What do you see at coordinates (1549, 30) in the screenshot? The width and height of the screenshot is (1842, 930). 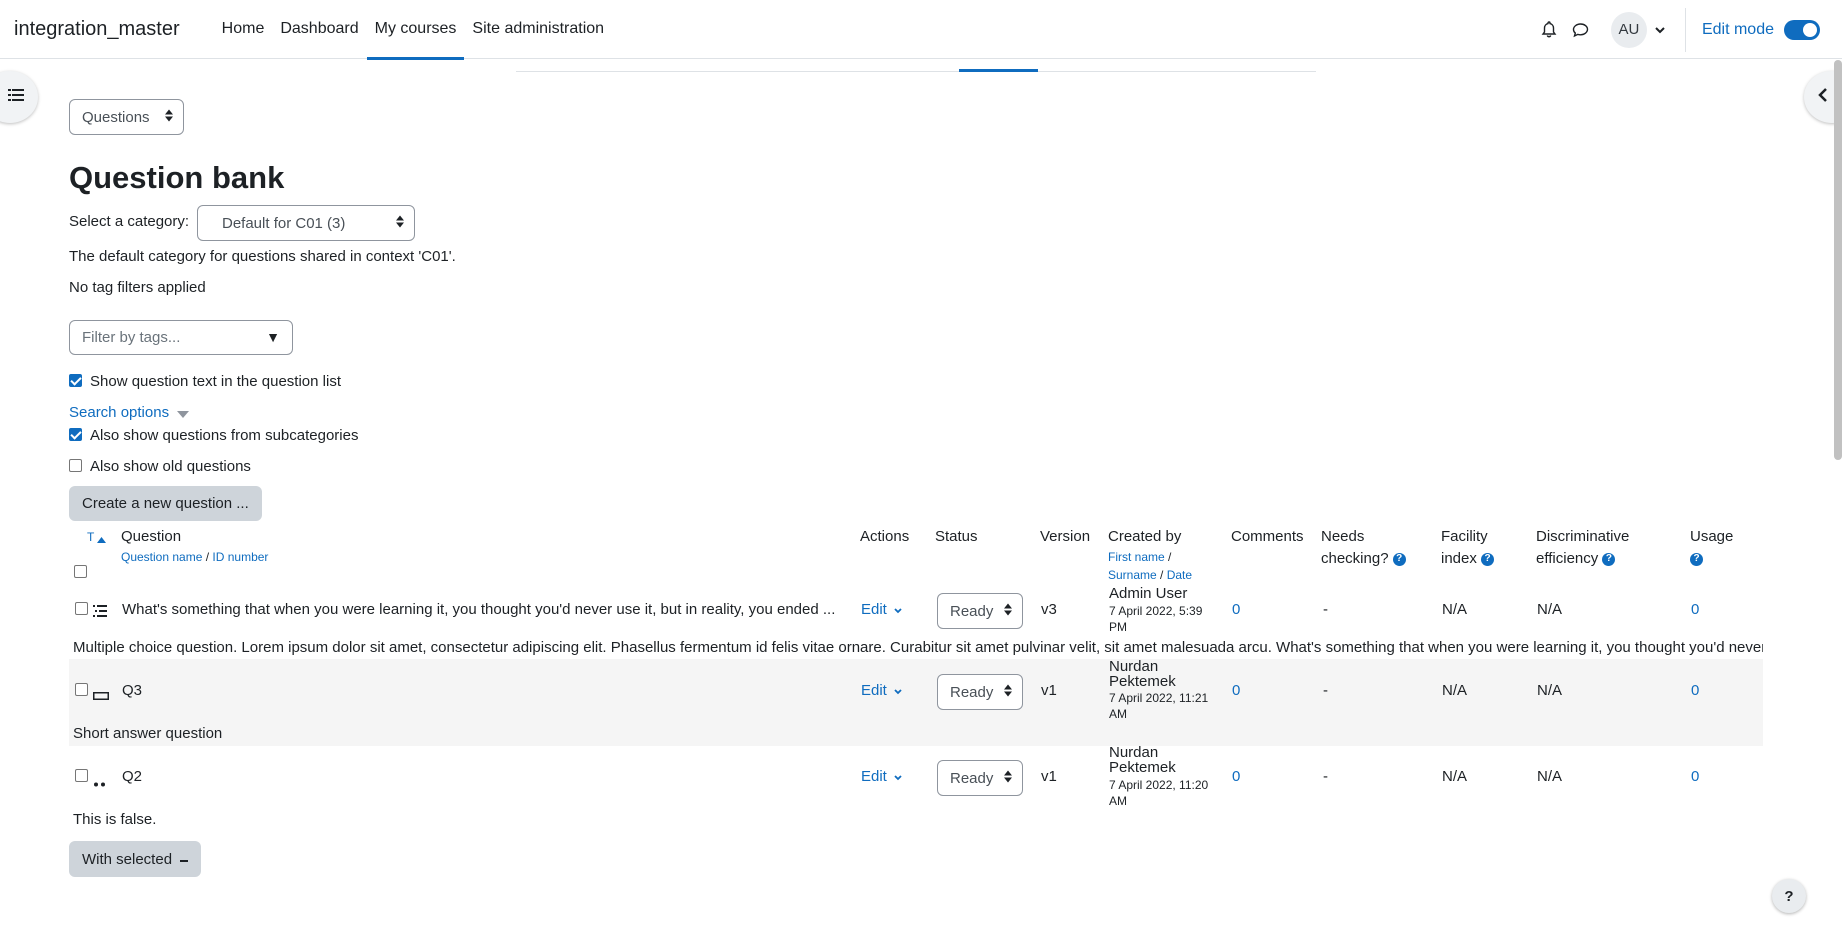 I see `bell-icon` at bounding box center [1549, 30].